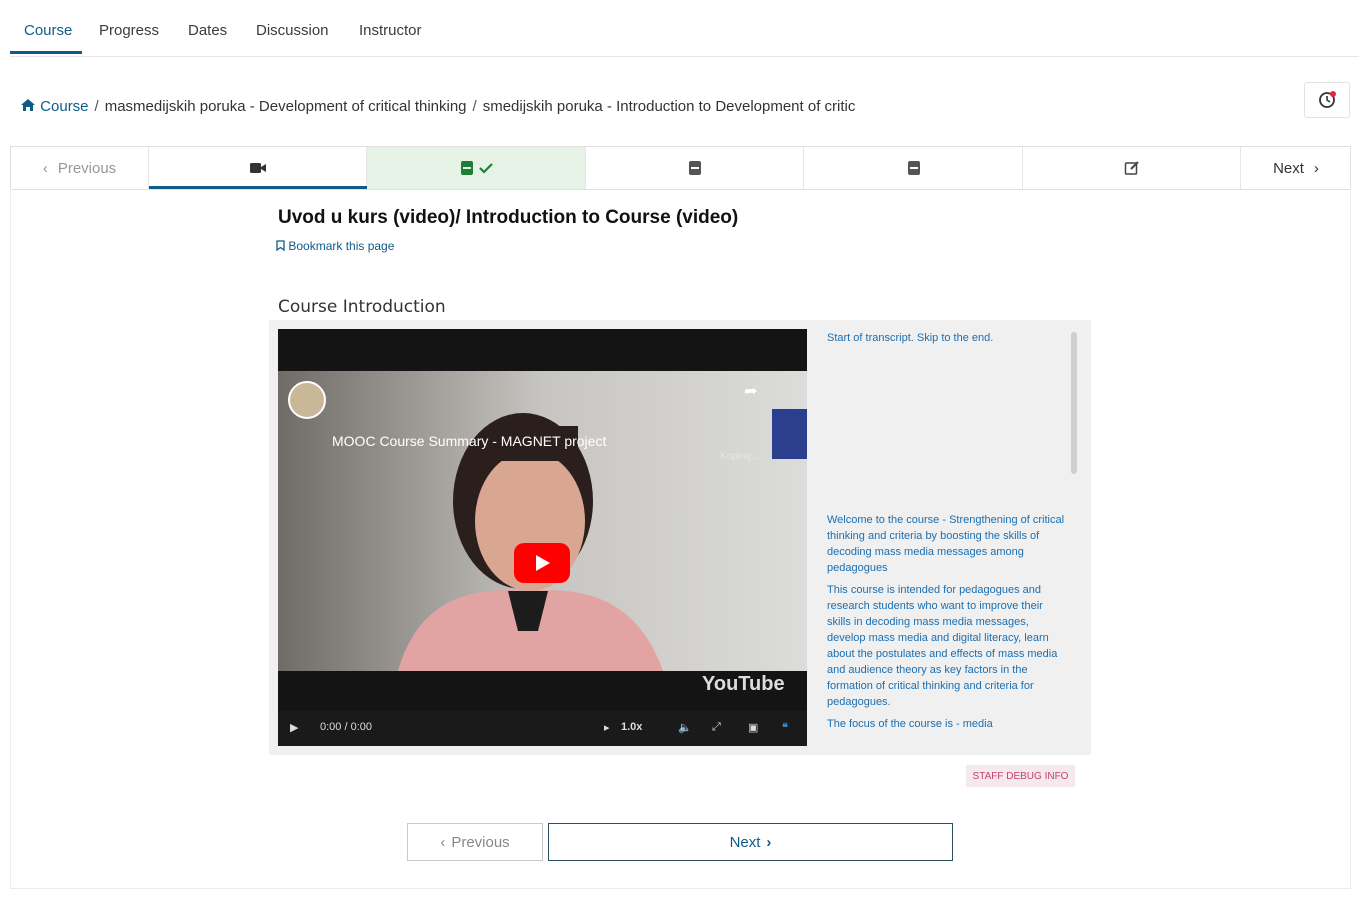  I want to click on video-title: MOOC Course Summary - MAGNET project, so click(469, 441).